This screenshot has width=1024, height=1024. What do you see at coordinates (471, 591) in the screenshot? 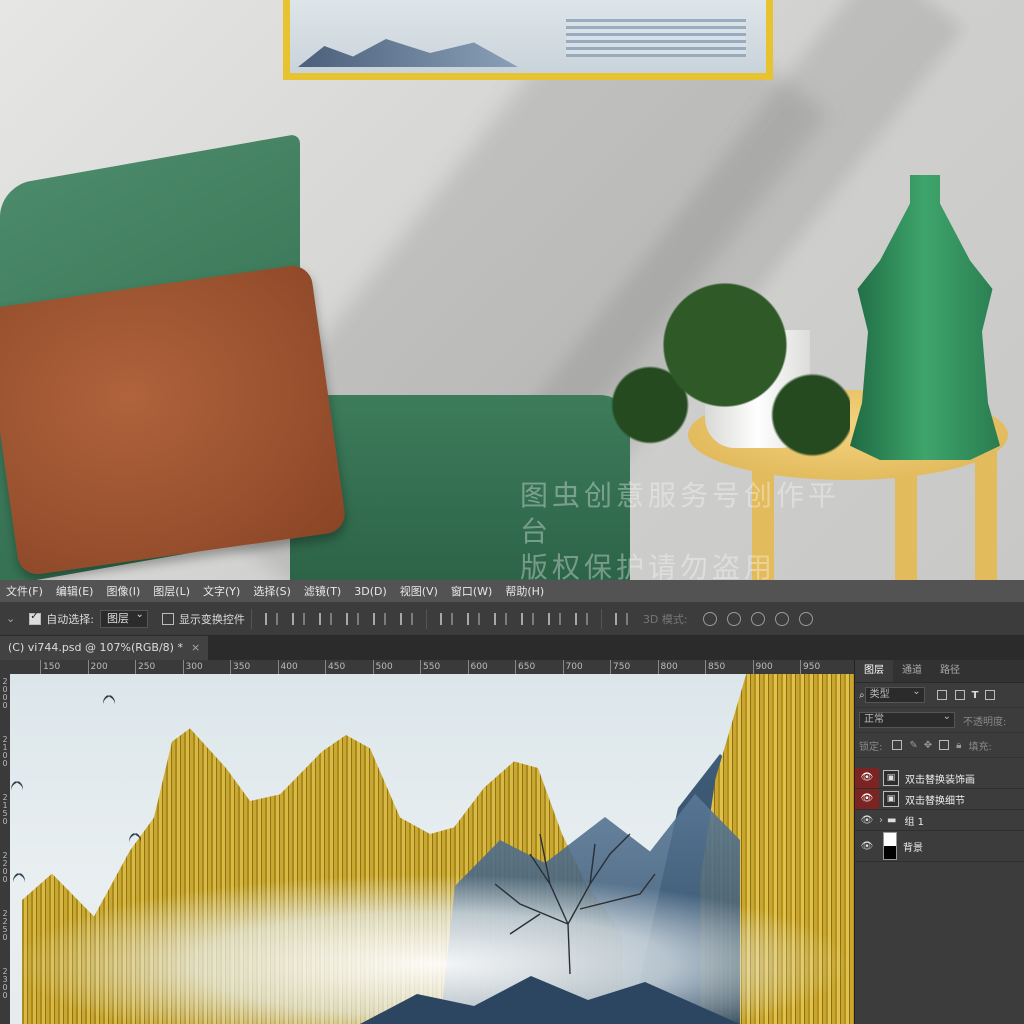
I see `menu-window: 窗口(W)` at bounding box center [471, 591].